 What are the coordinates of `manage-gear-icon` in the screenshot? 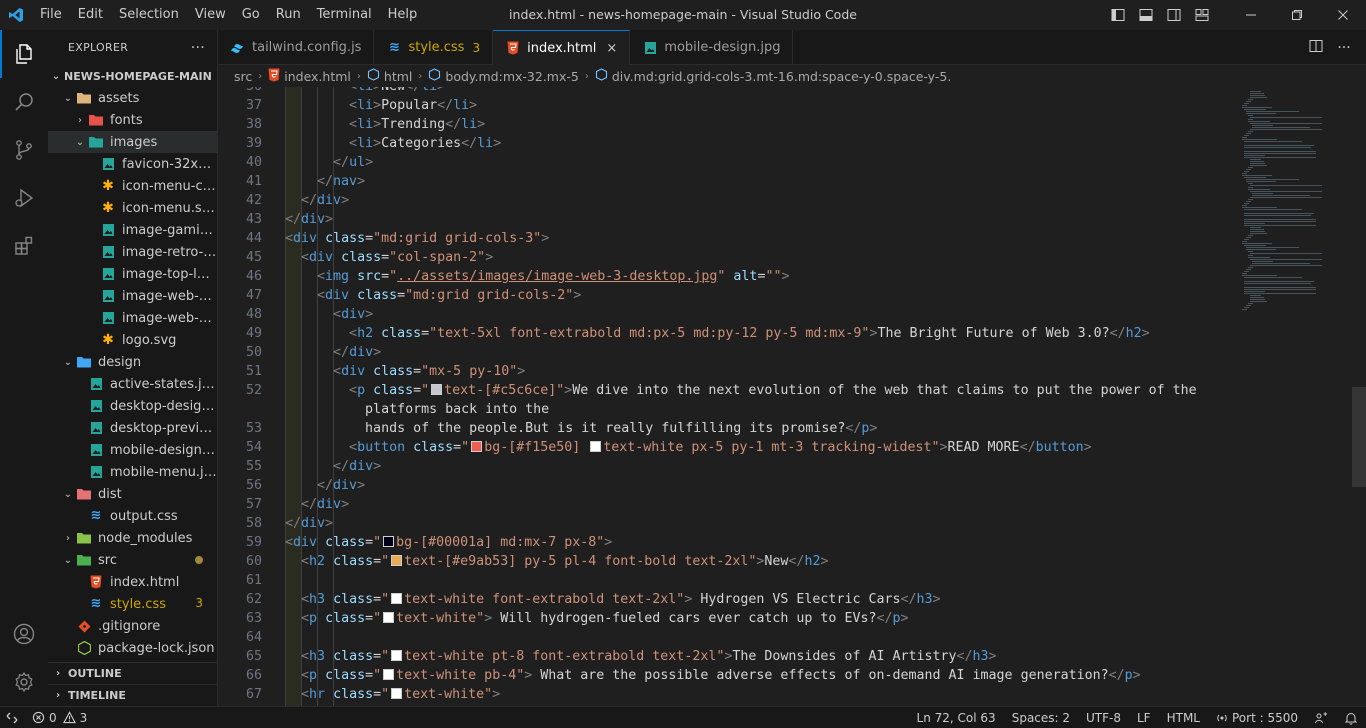 It's located at (24, 682).